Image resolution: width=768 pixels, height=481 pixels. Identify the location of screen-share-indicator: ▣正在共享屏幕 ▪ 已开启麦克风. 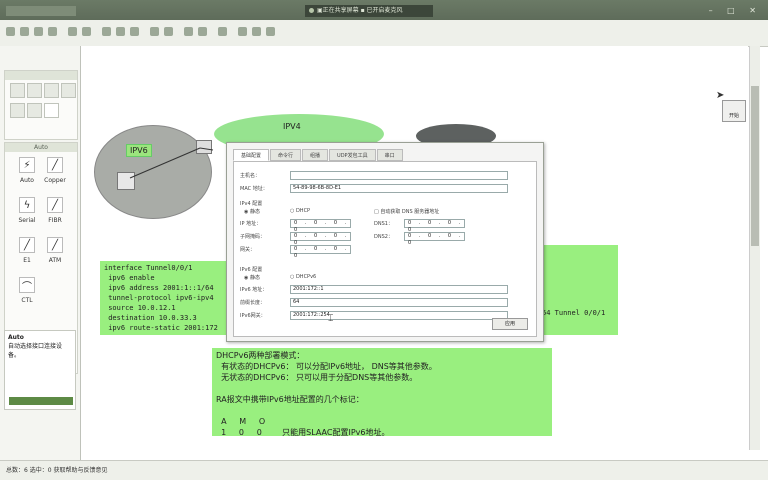
(369, 11).